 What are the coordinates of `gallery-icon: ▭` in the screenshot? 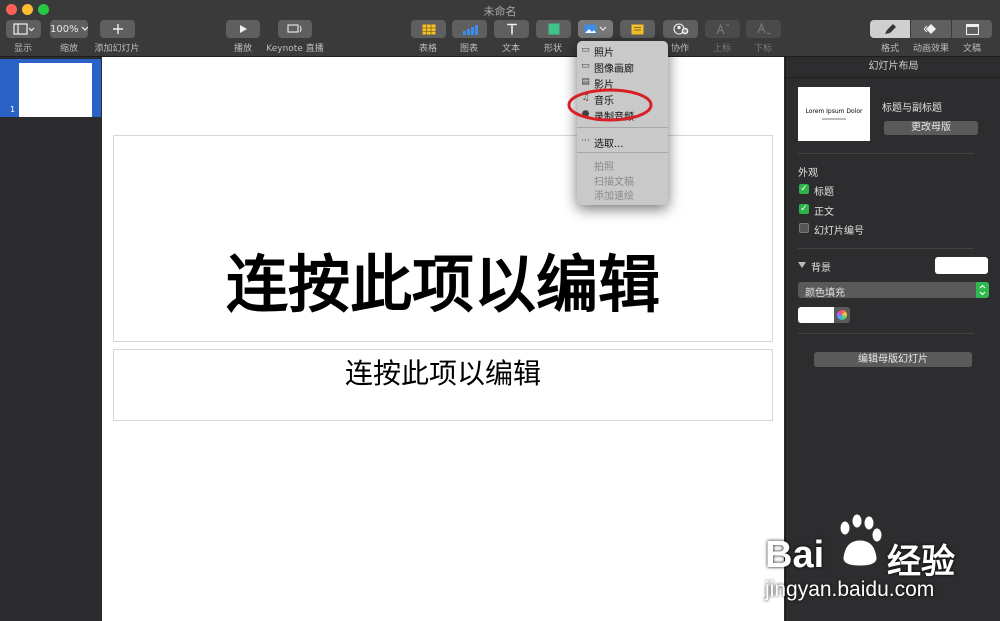 It's located at (585, 66).